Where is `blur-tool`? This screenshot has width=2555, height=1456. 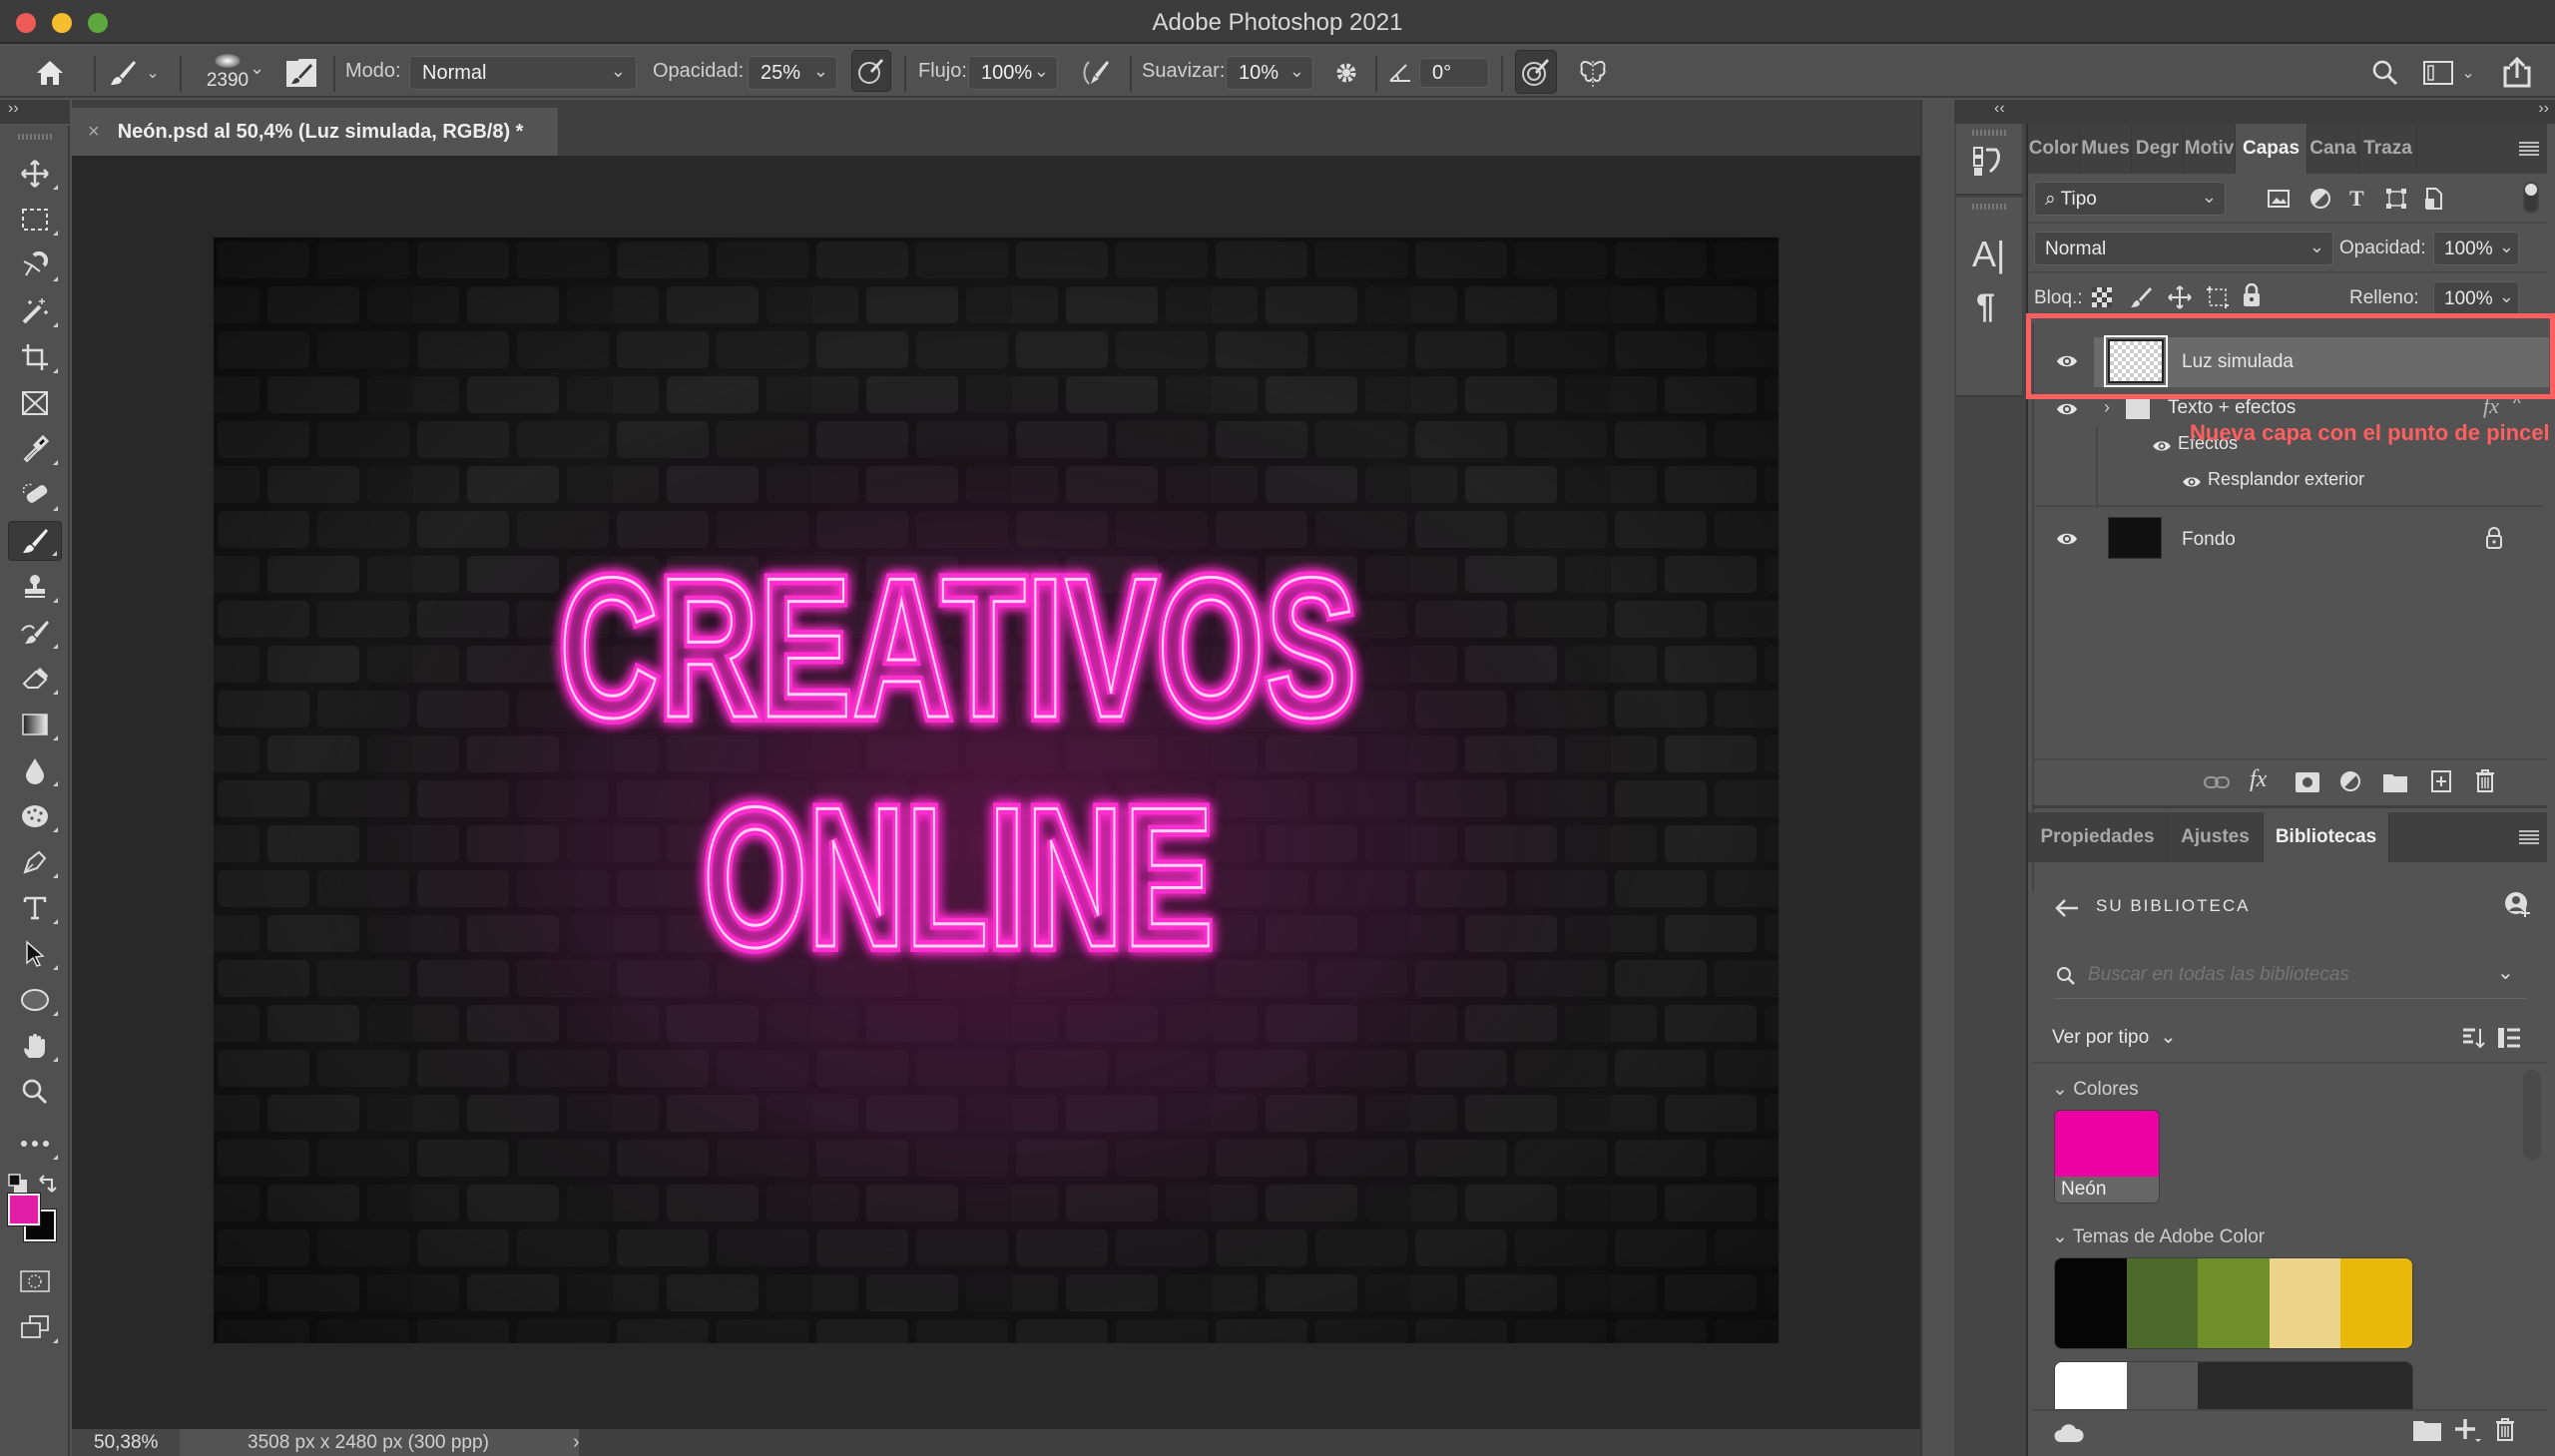 blur-tool is located at coordinates (35, 770).